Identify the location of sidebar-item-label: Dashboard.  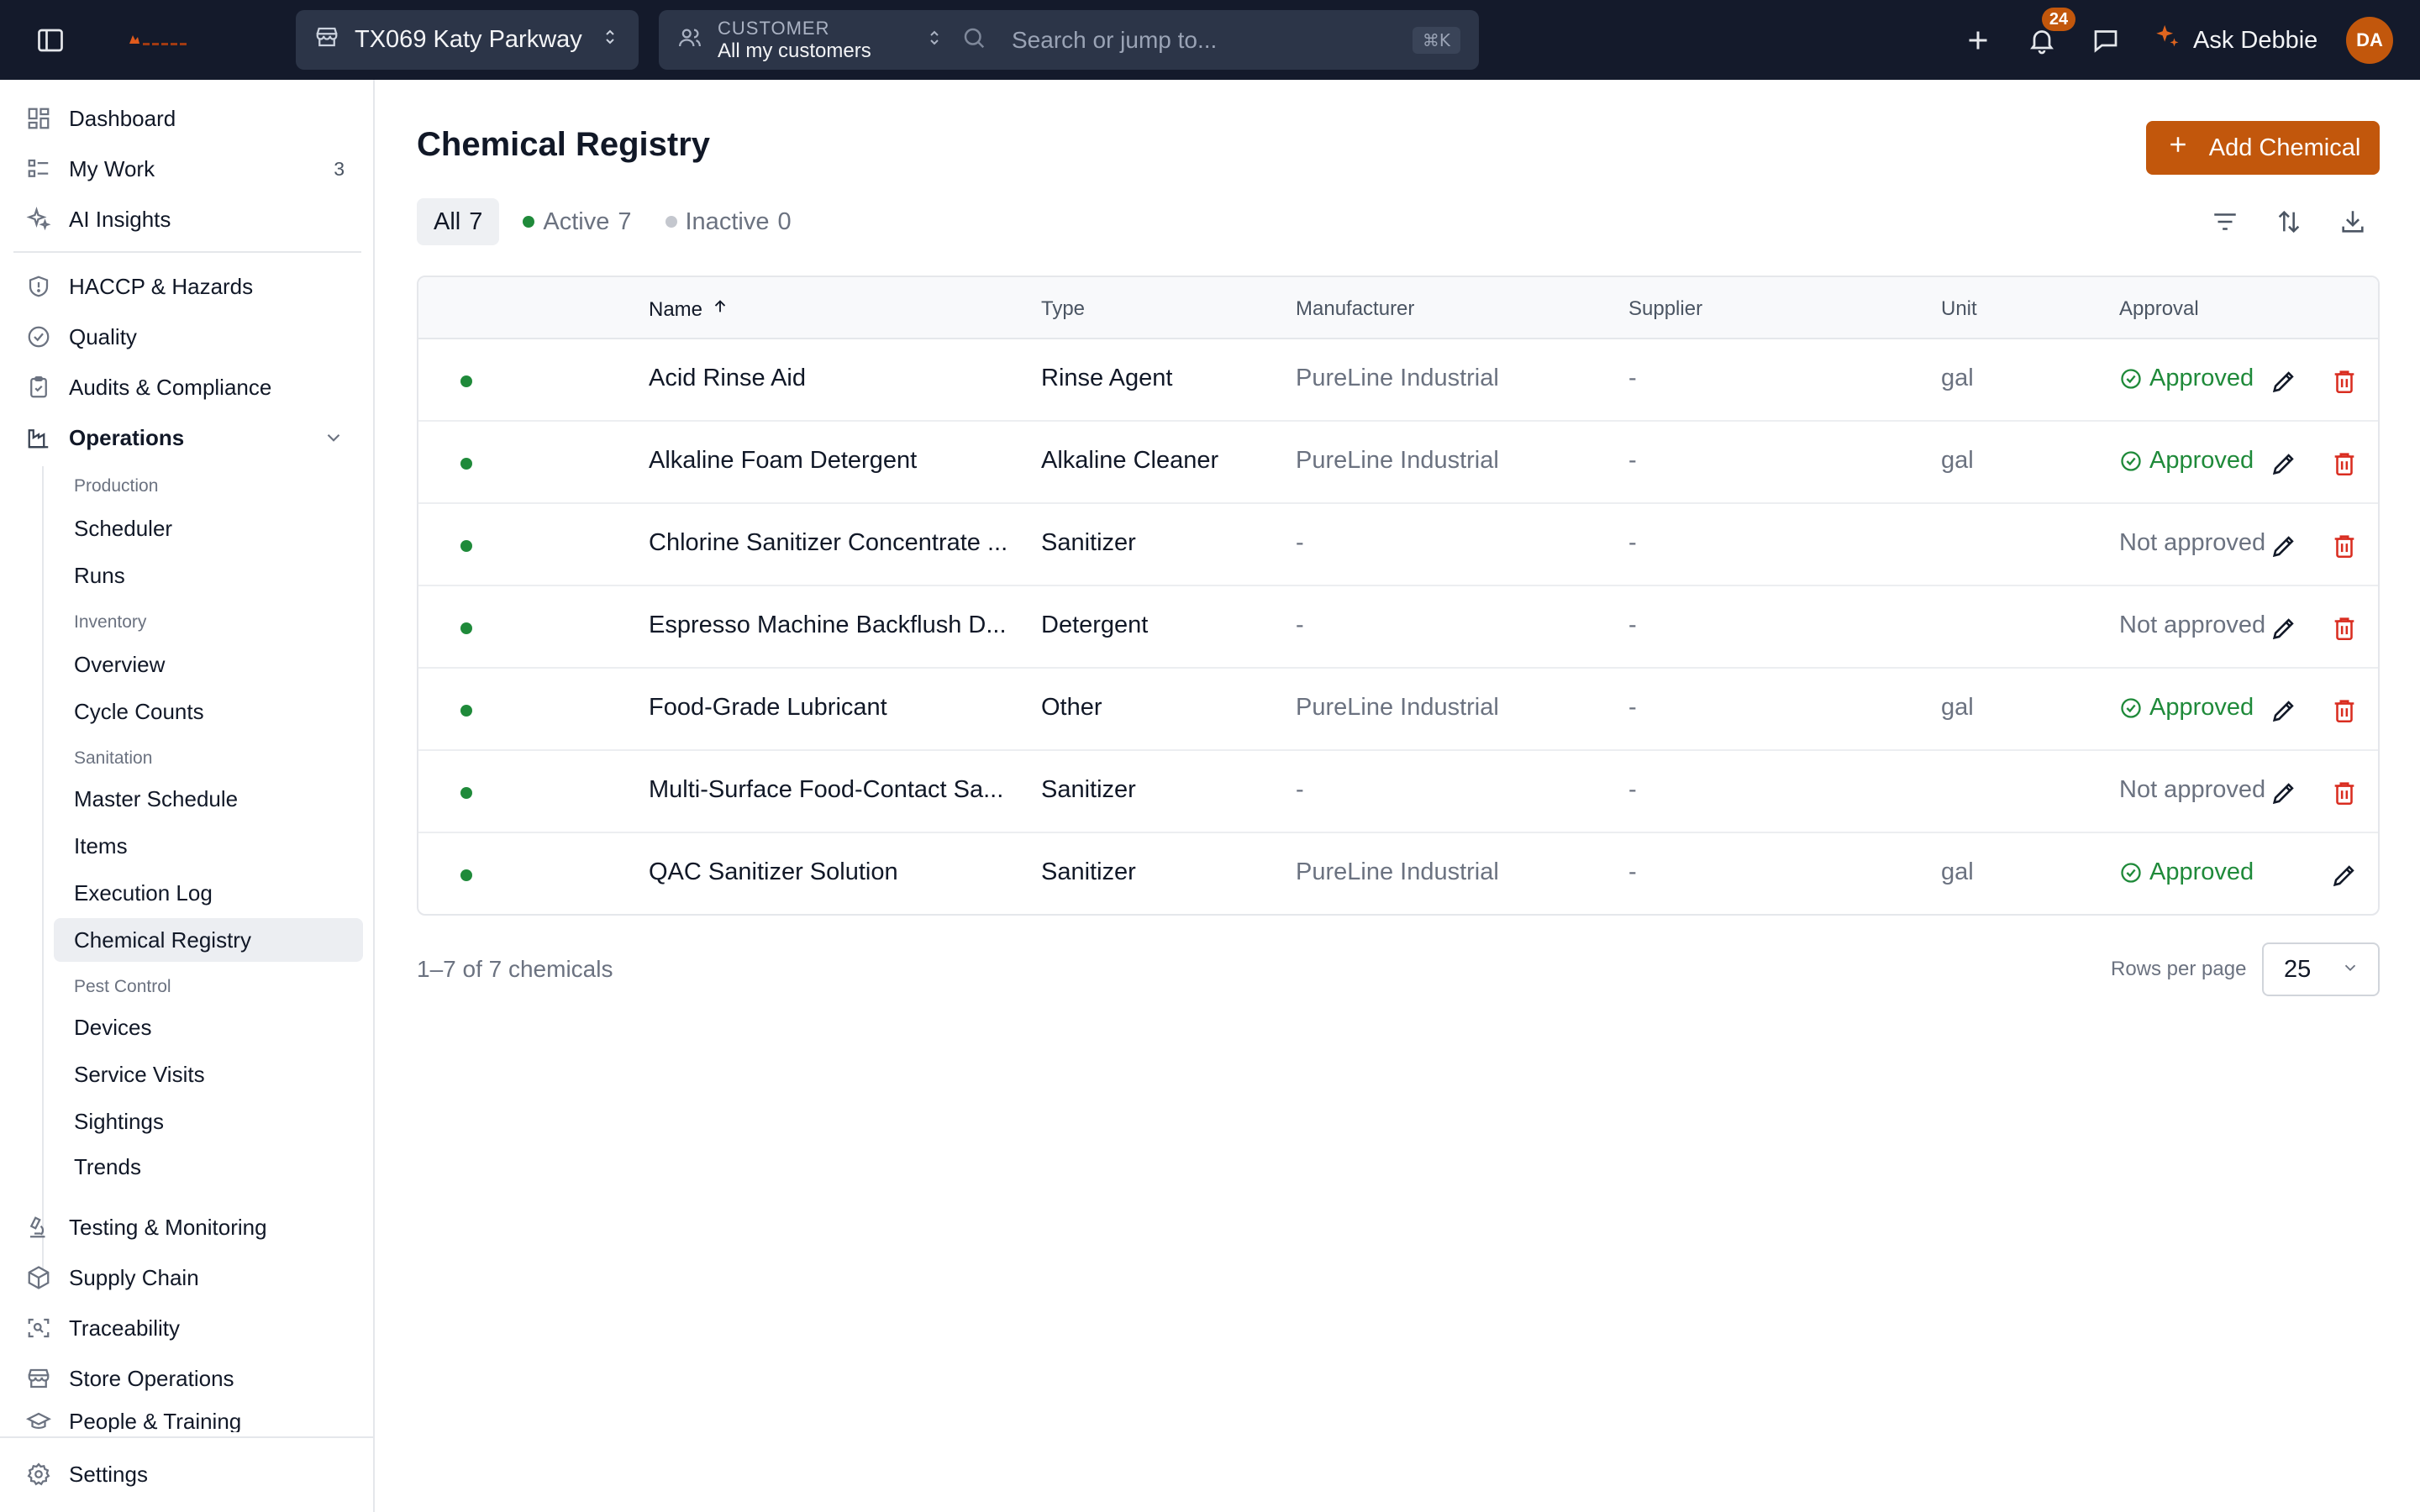
(123, 118).